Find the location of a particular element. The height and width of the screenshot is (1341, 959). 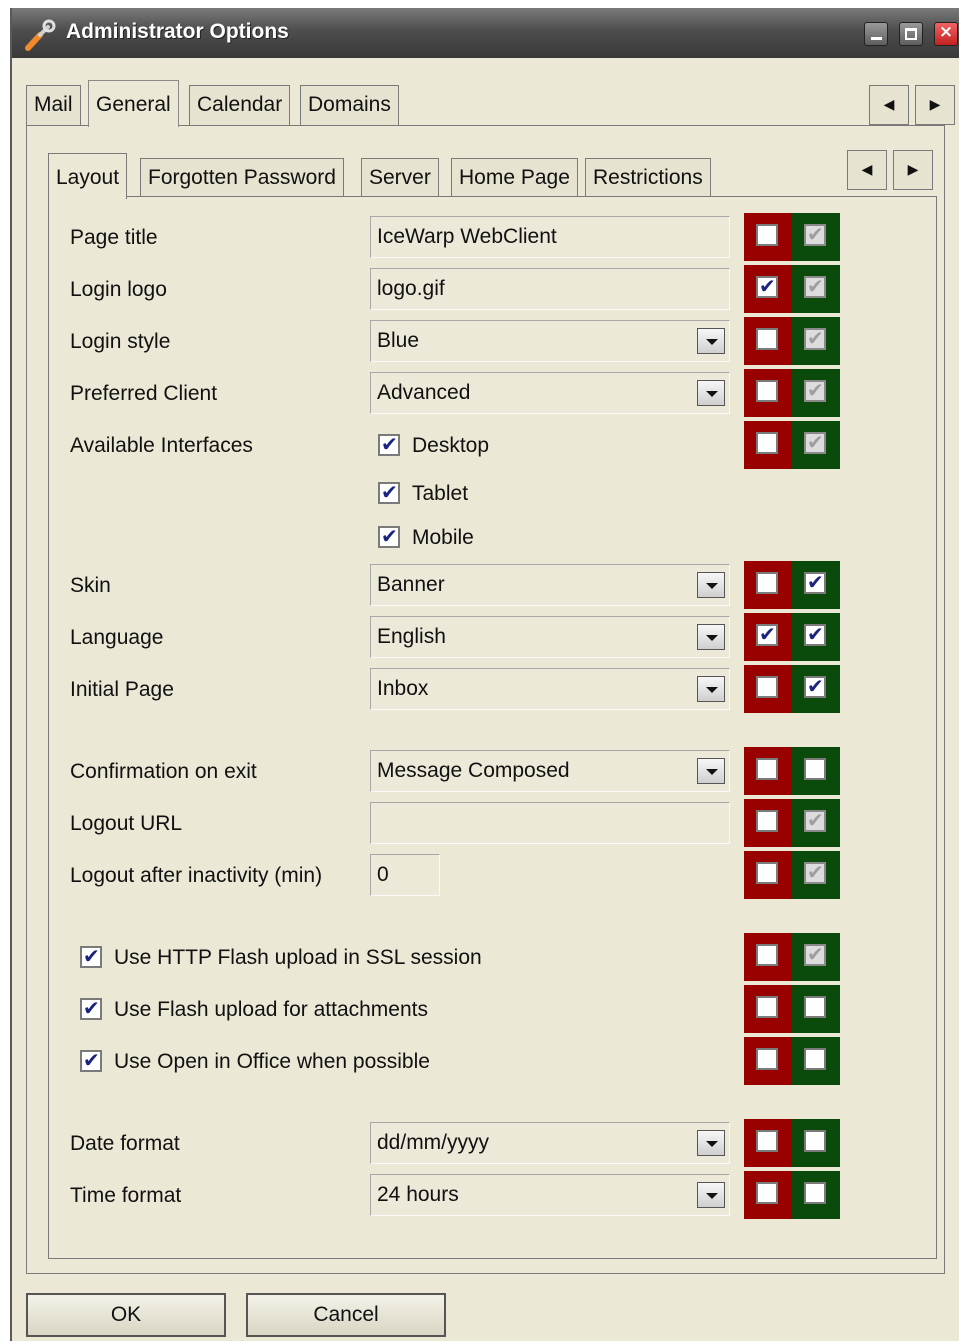

date-format-label: Date format is located at coordinates (125, 1143).